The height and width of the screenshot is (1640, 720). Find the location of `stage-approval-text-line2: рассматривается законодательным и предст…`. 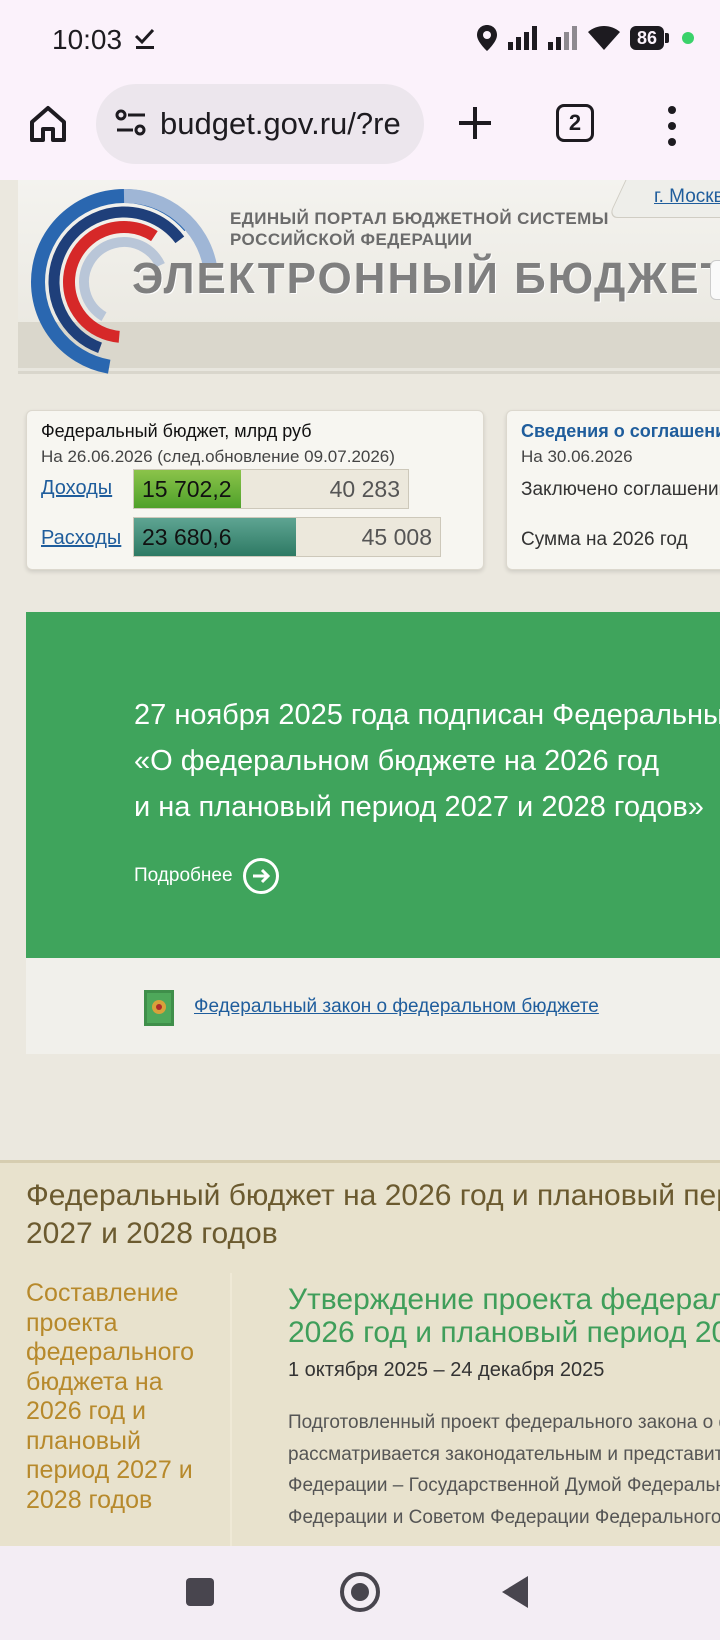

stage-approval-text-line2: рассматривается законодательным и предст… is located at coordinates (504, 1454).